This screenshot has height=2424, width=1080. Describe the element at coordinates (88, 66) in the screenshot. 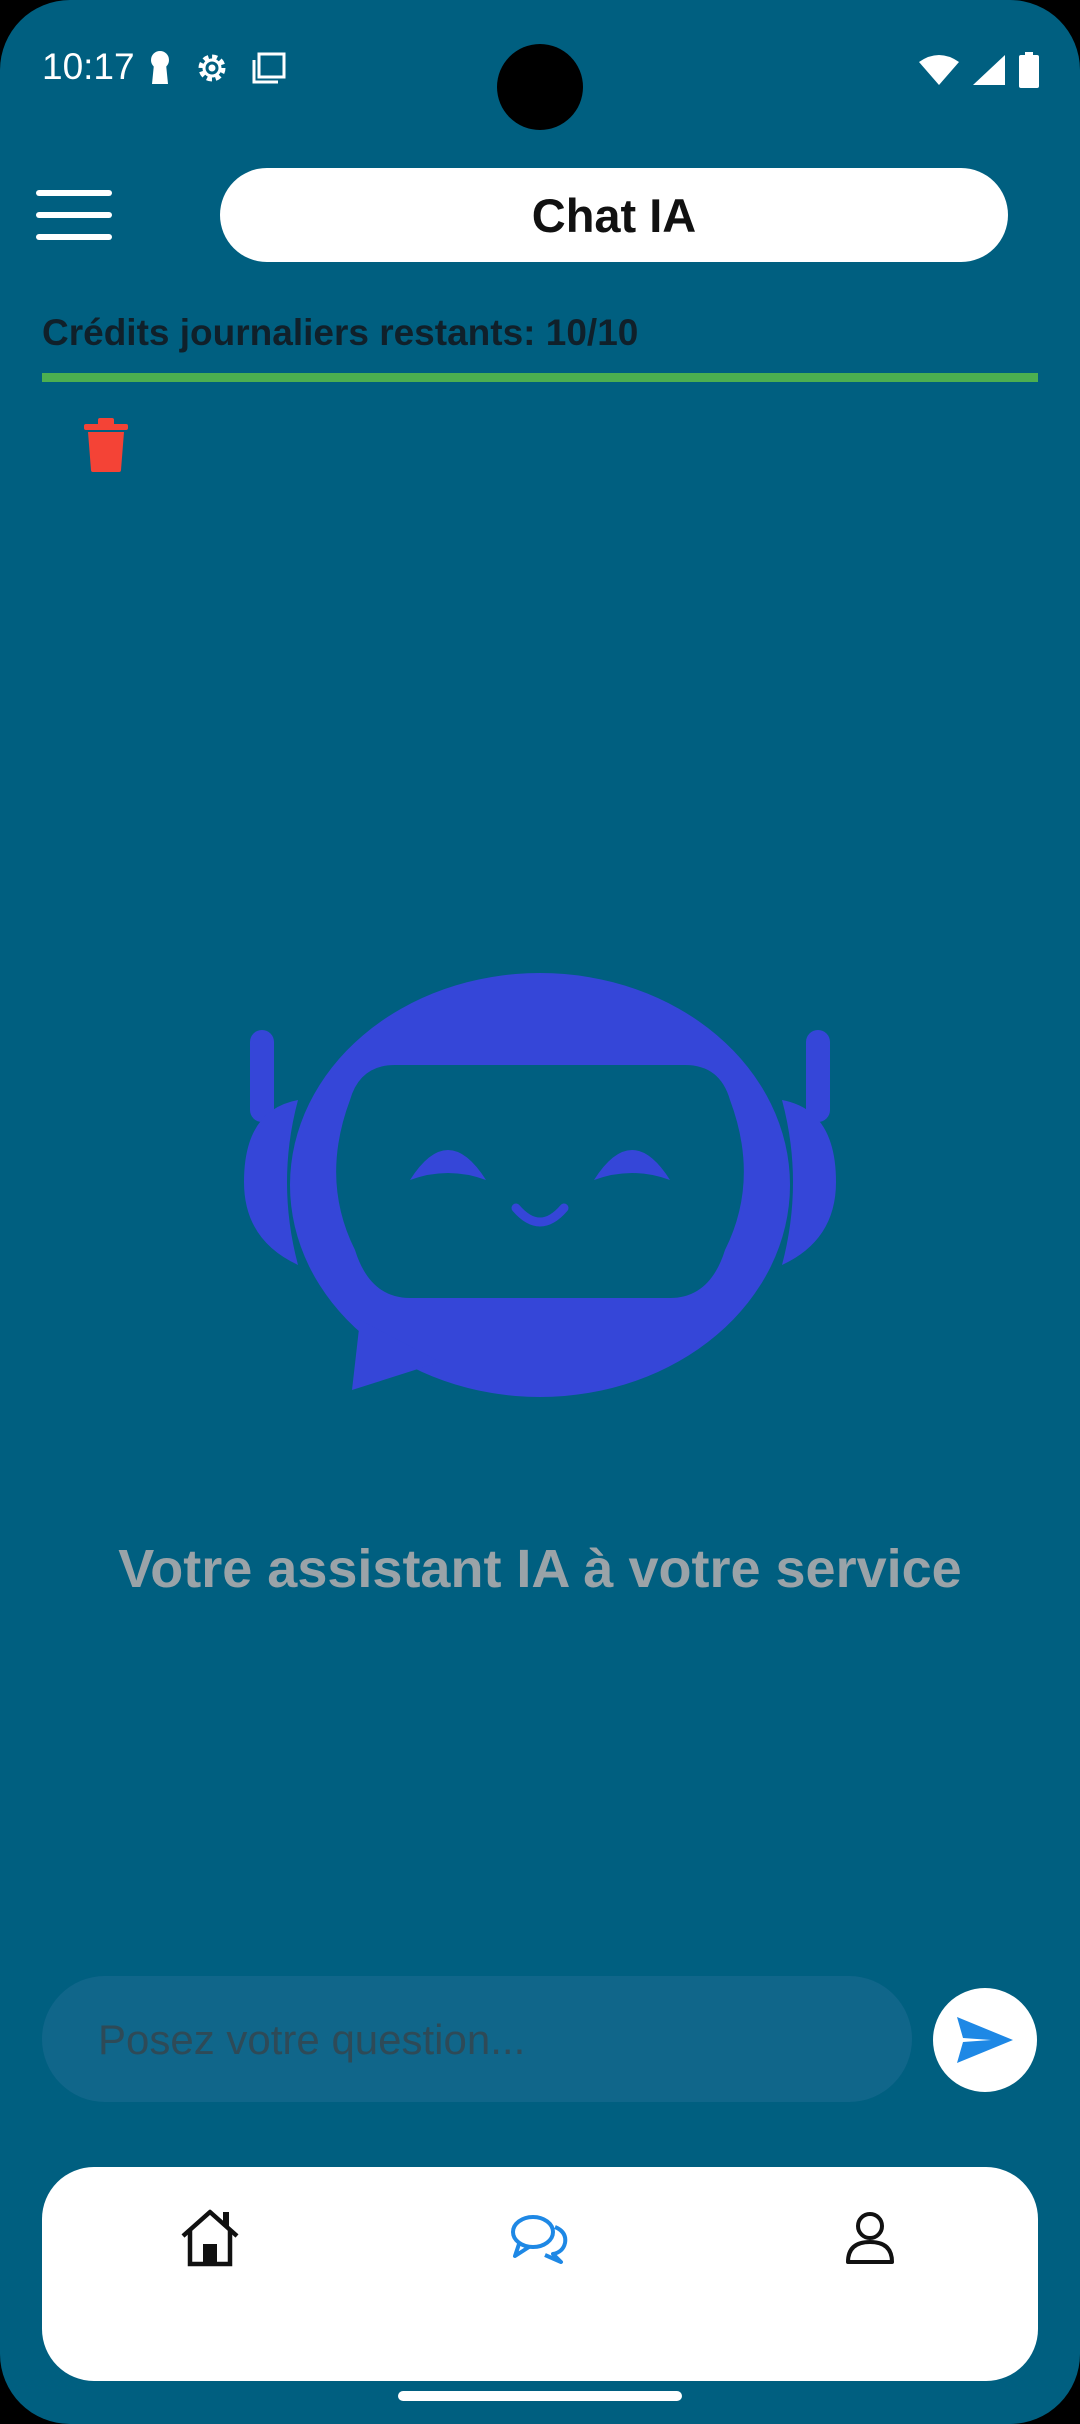

I see `status-time: 10:17` at that location.